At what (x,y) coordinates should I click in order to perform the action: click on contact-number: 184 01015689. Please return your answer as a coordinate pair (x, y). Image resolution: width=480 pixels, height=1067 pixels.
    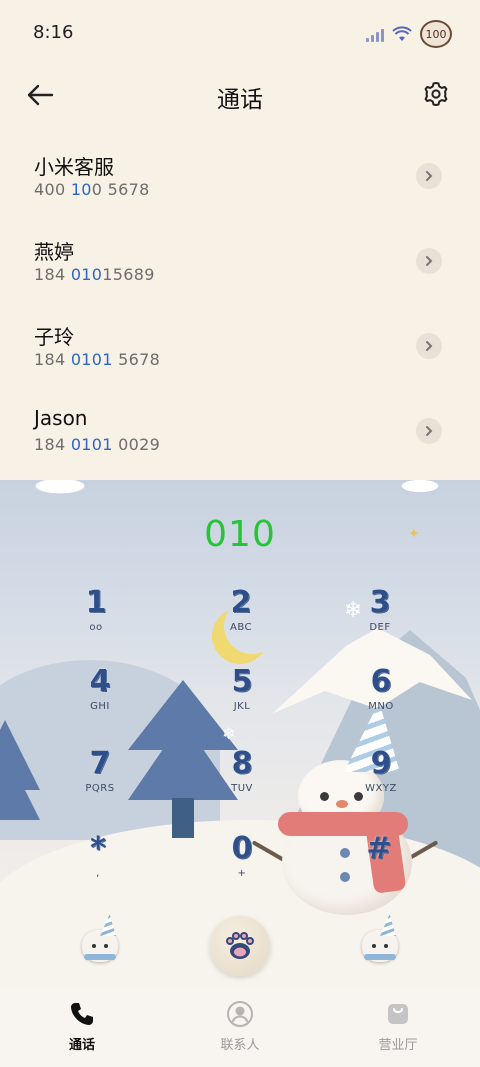
    Looking at the image, I should click on (94, 274).